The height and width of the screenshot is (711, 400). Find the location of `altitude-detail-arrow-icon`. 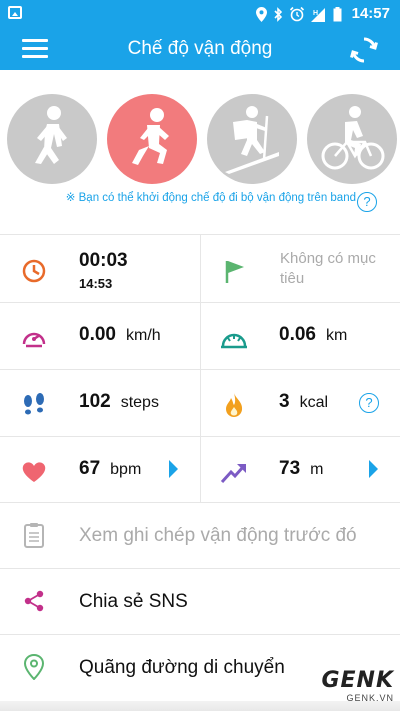

altitude-detail-arrow-icon is located at coordinates (373, 469).